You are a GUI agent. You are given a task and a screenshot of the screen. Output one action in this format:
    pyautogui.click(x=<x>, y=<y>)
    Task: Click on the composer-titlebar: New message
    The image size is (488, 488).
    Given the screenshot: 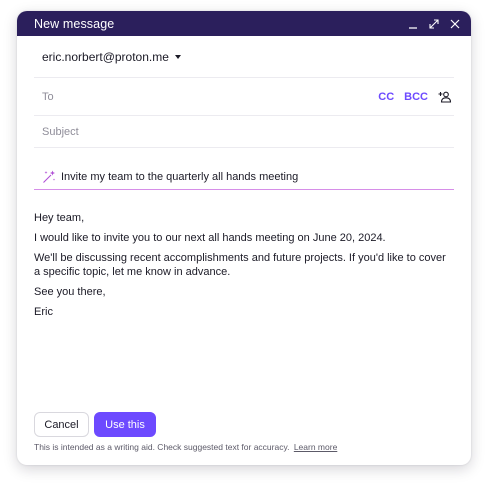 What is the action you would take?
    pyautogui.click(x=244, y=23)
    